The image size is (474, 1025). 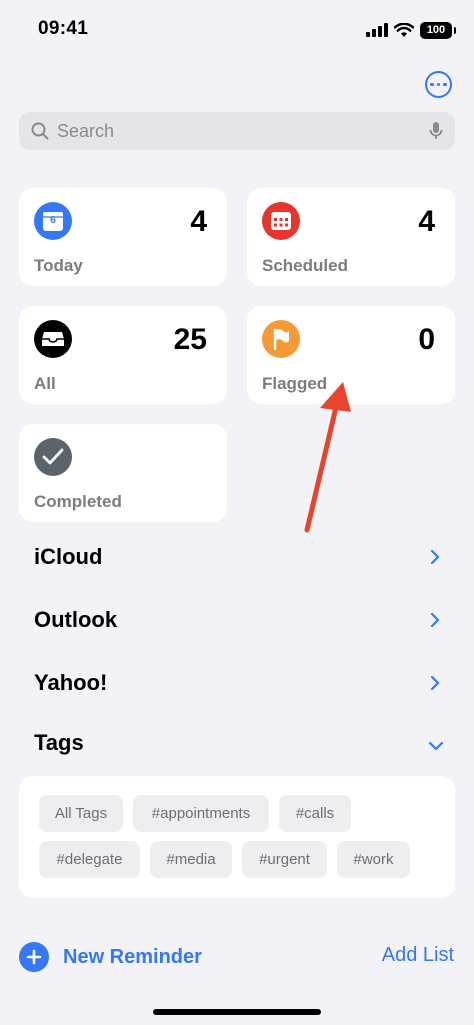 What do you see at coordinates (237, 557) in the screenshot?
I see `account-row-icloud: iCloud` at bounding box center [237, 557].